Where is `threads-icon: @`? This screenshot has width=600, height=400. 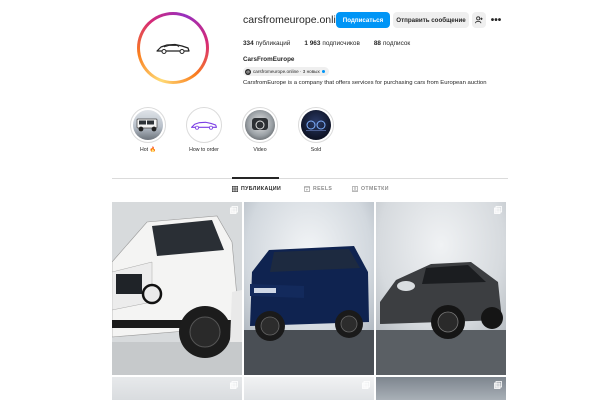
threads-icon: @ is located at coordinates (248, 71).